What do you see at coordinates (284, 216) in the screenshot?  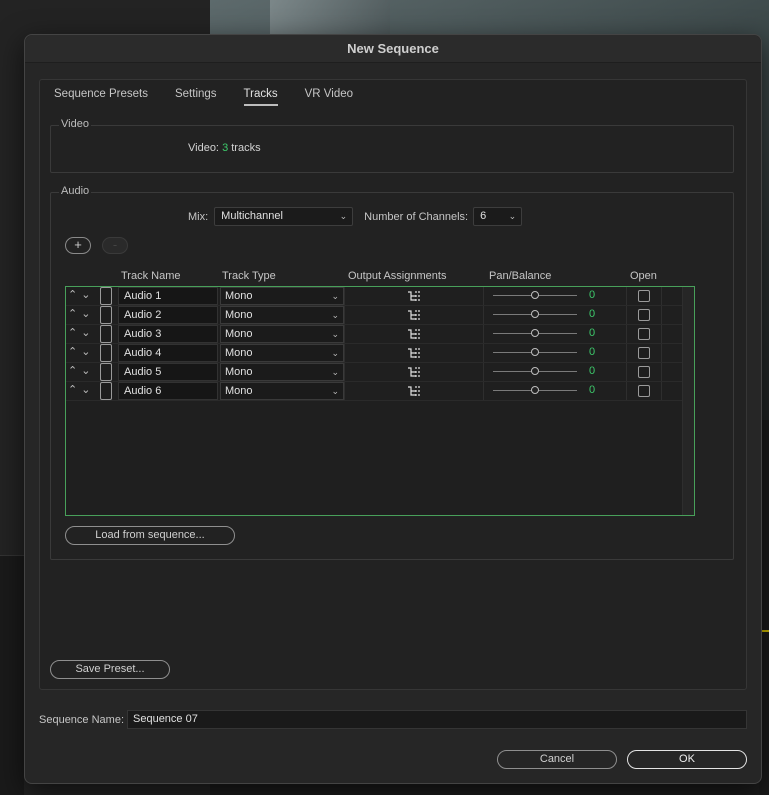 I see `mix-select: Multichannel ⌄` at bounding box center [284, 216].